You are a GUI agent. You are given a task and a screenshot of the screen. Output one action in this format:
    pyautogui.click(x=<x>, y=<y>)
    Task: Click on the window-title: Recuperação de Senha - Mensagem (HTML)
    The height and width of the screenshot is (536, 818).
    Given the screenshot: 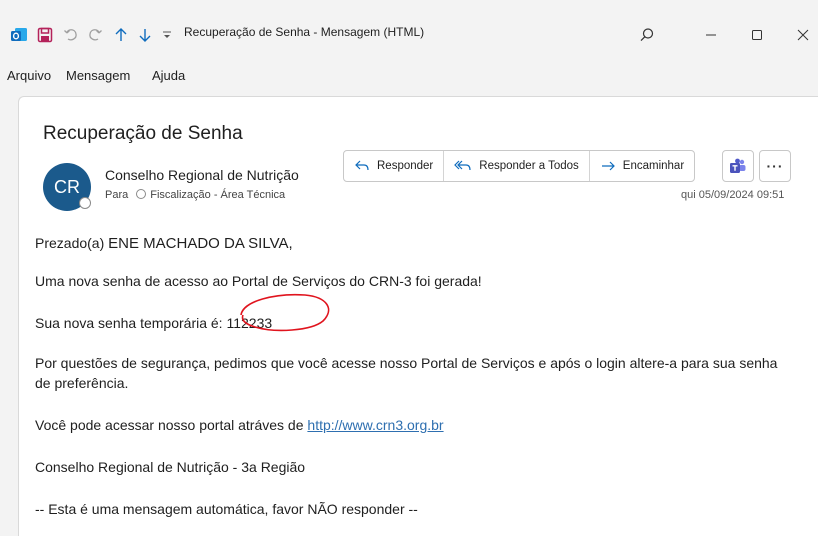 What is the action you would take?
    pyautogui.click(x=304, y=32)
    